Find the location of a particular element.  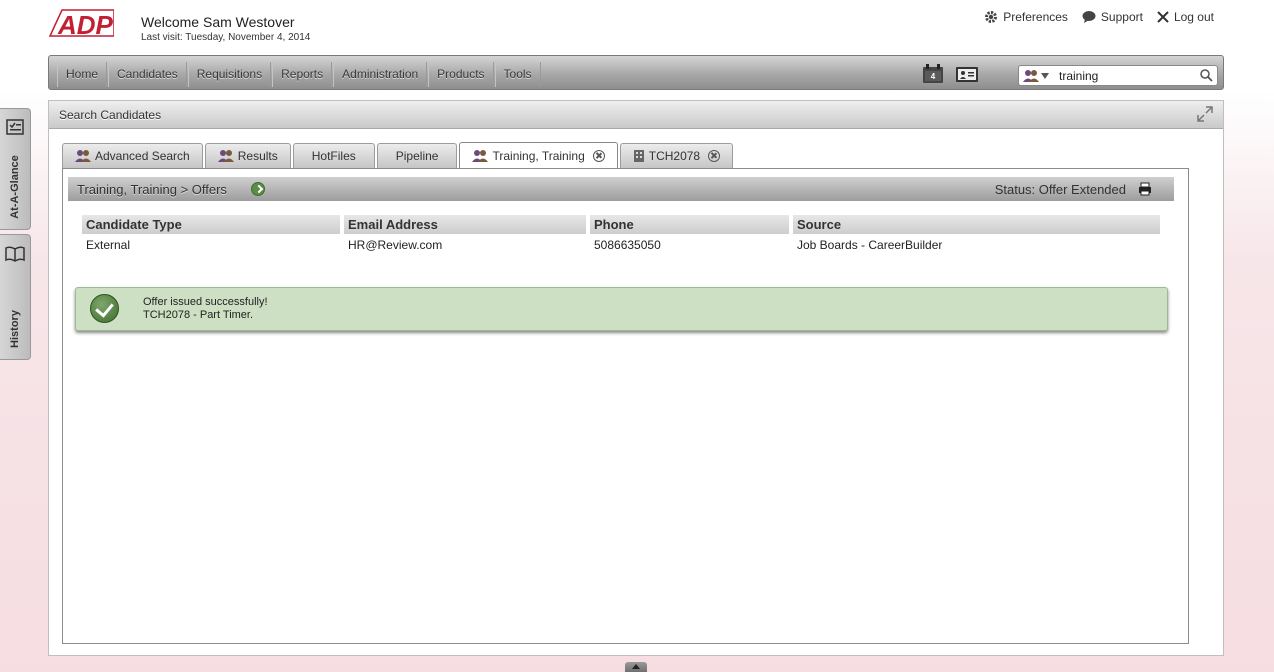

nav-tools: Tools is located at coordinates (517, 74).